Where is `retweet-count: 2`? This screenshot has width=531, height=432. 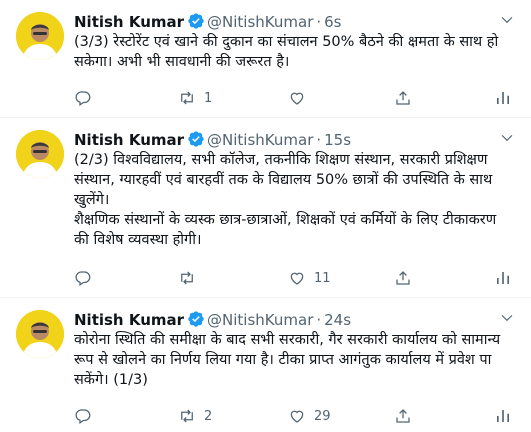 retweet-count: 2 is located at coordinates (208, 416).